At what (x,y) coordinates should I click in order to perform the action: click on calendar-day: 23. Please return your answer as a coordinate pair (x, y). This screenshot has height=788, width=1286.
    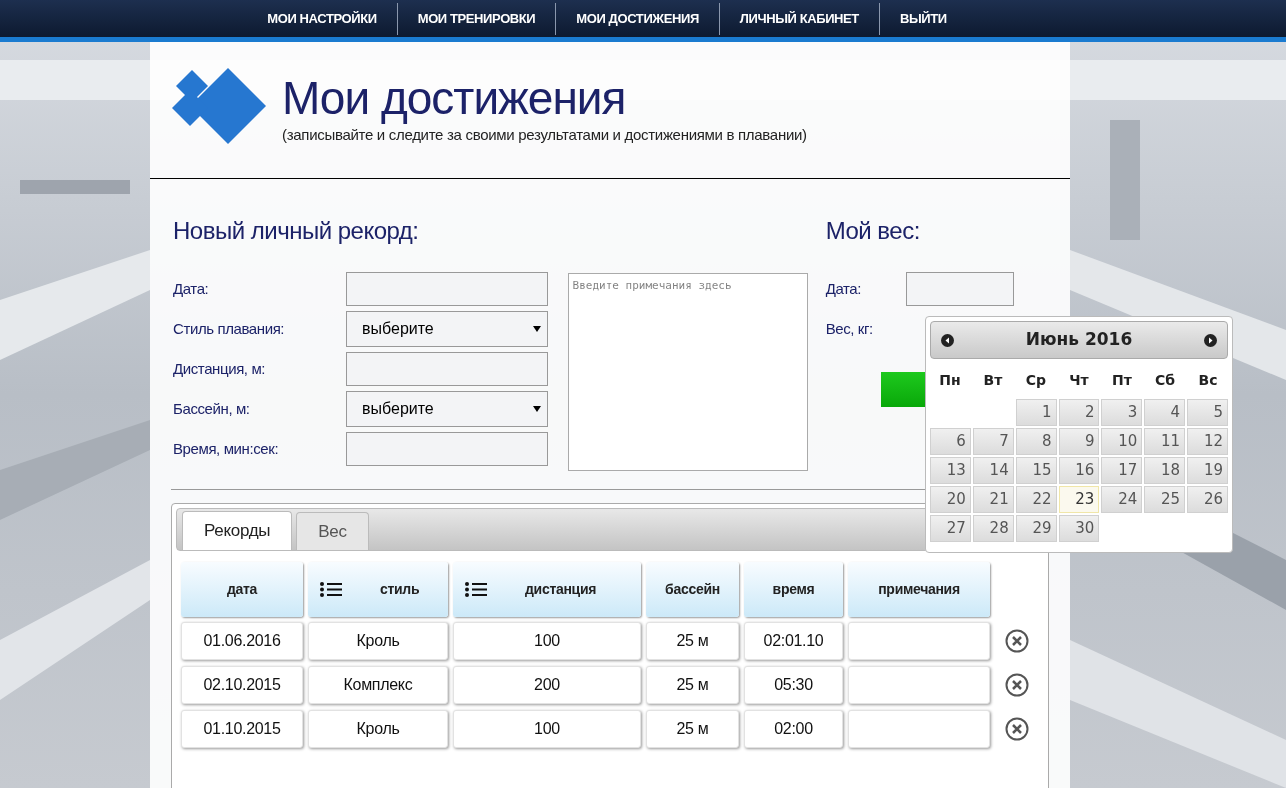
    Looking at the image, I should click on (1079, 499).